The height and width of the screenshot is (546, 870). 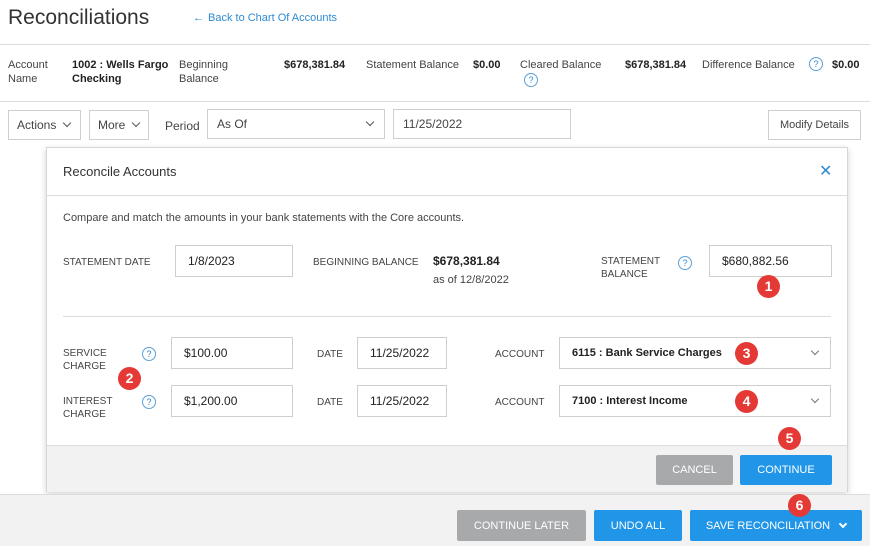 What do you see at coordinates (232, 124) in the screenshot?
I see `period-value: As Of` at bounding box center [232, 124].